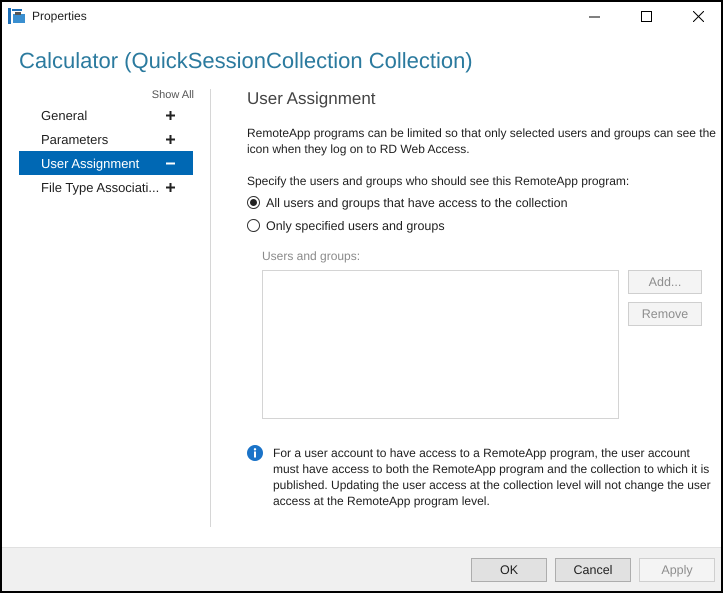  What do you see at coordinates (593, 570) in the screenshot?
I see `cancel-button: Cancel` at bounding box center [593, 570].